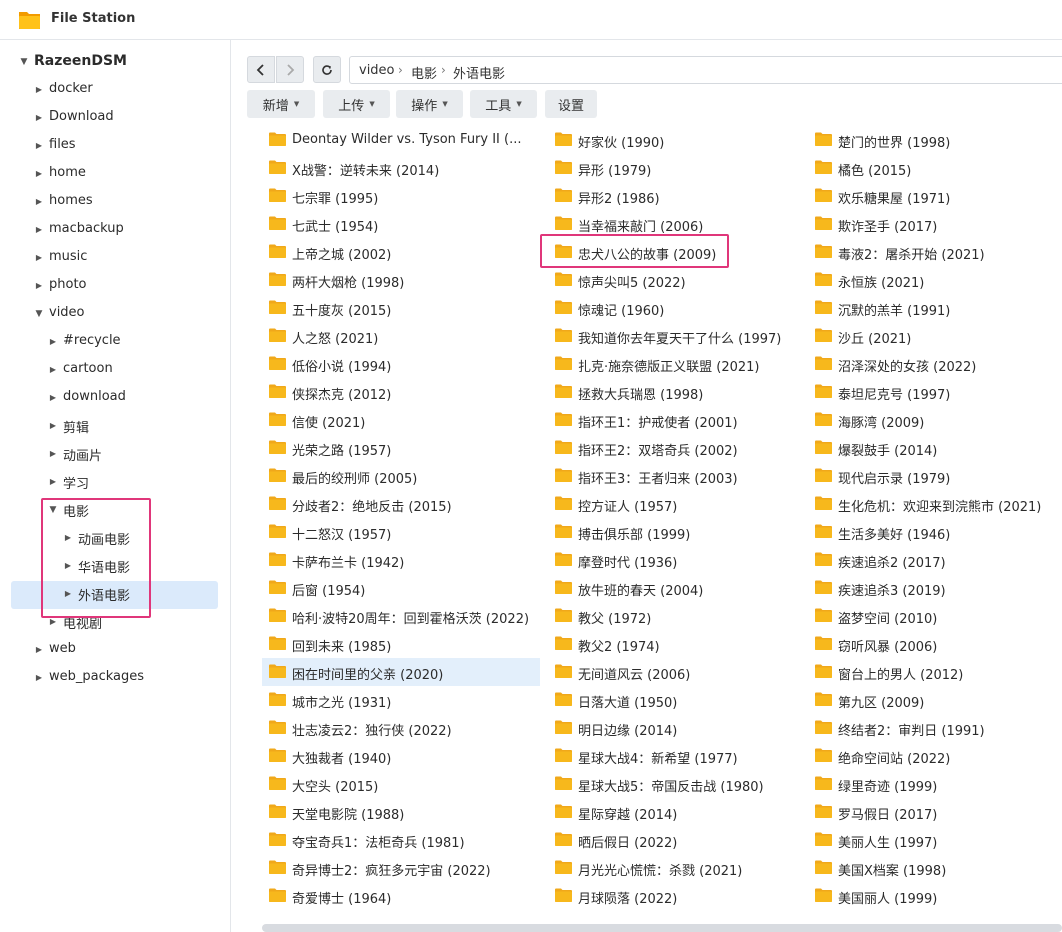 The height and width of the screenshot is (932, 1062). I want to click on sidebar-item-Download: ▶ Download, so click(115, 118).